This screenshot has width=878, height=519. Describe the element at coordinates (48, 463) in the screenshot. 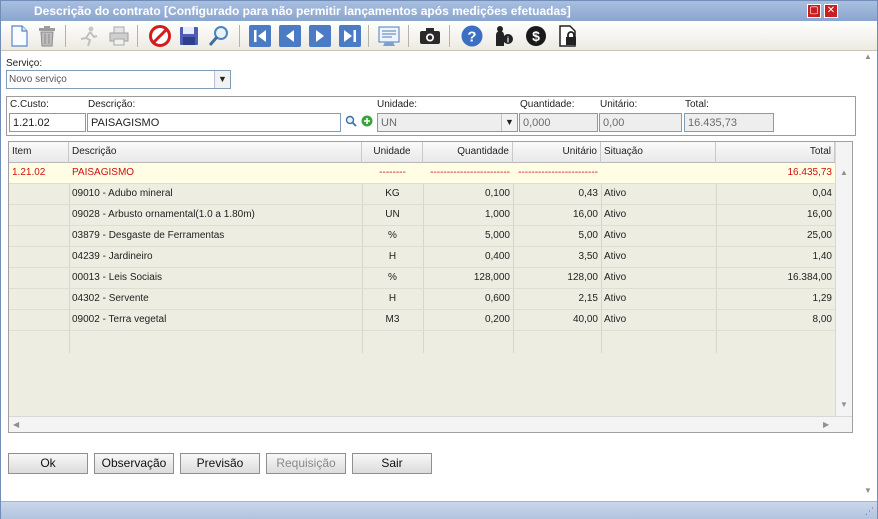

I see `ok-button: Ok` at that location.